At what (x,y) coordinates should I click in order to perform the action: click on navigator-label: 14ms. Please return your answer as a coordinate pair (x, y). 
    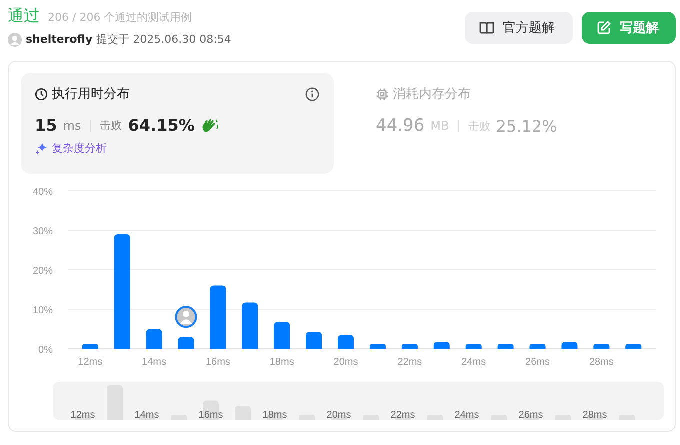
    Looking at the image, I should click on (147, 415).